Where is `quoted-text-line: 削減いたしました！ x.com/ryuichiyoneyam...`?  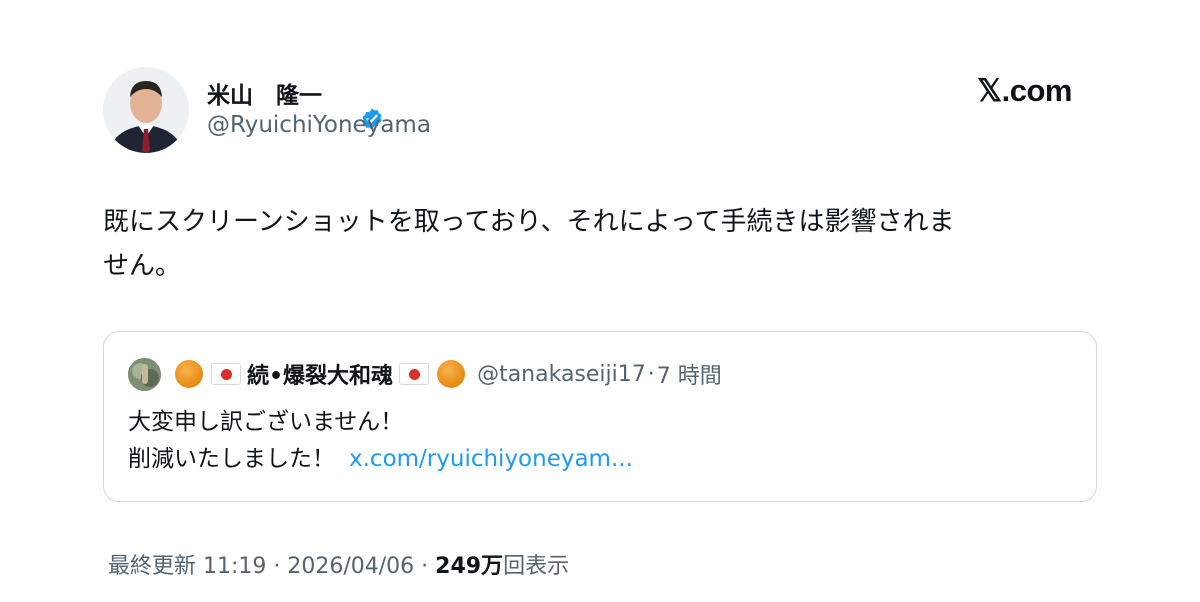 quoted-text-line: 削減いたしました！ x.com/ryuichiyoneyam... is located at coordinates (380, 459).